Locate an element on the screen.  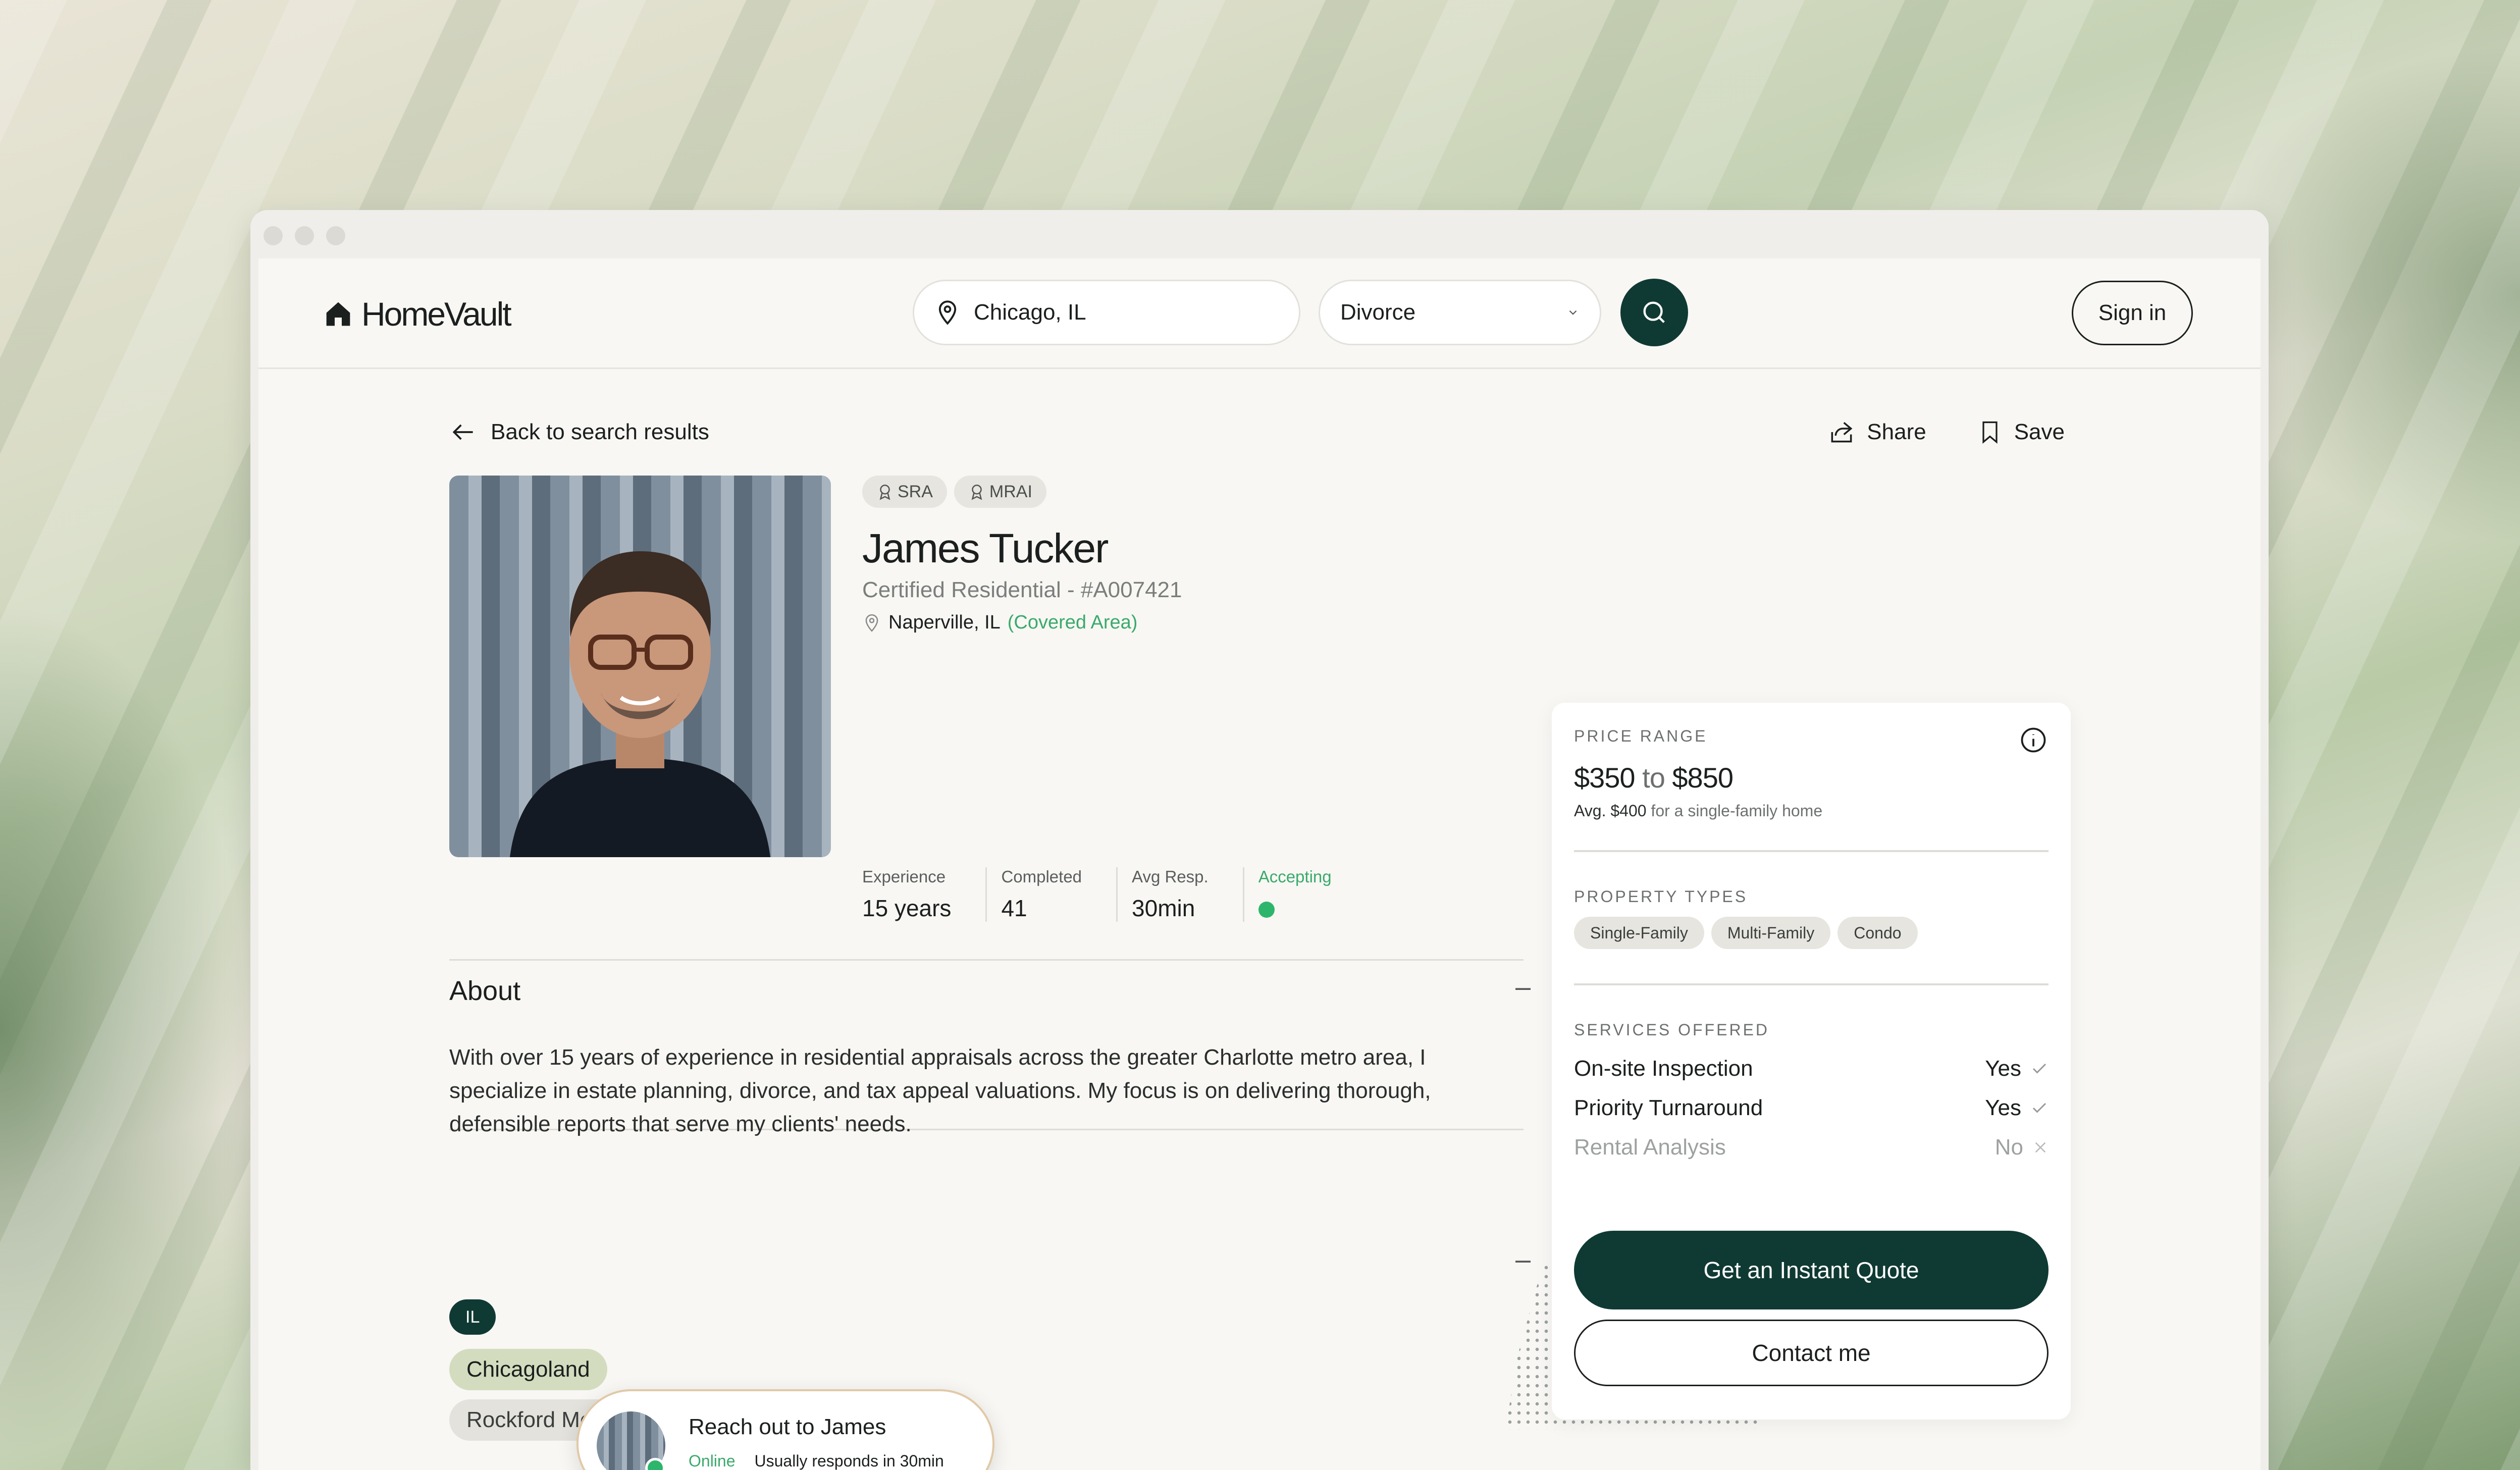
license-info: Certified Residential - #A007421 is located at coordinates (1022, 590).